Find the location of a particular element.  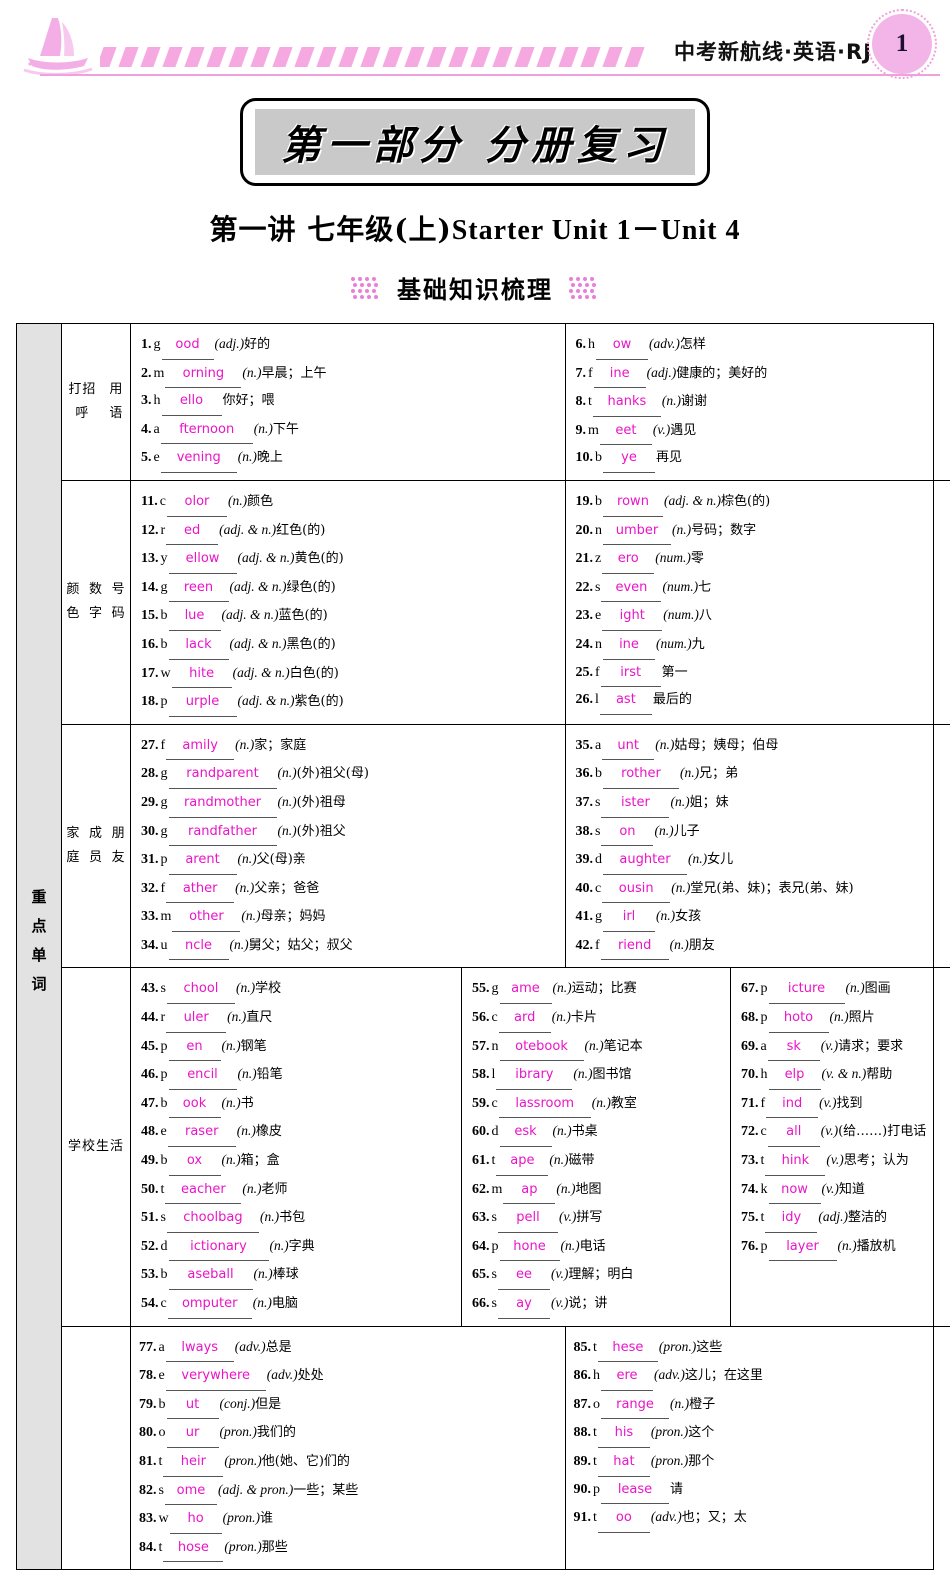

entry-answer-blank: ood is located at coordinates (188, 346).